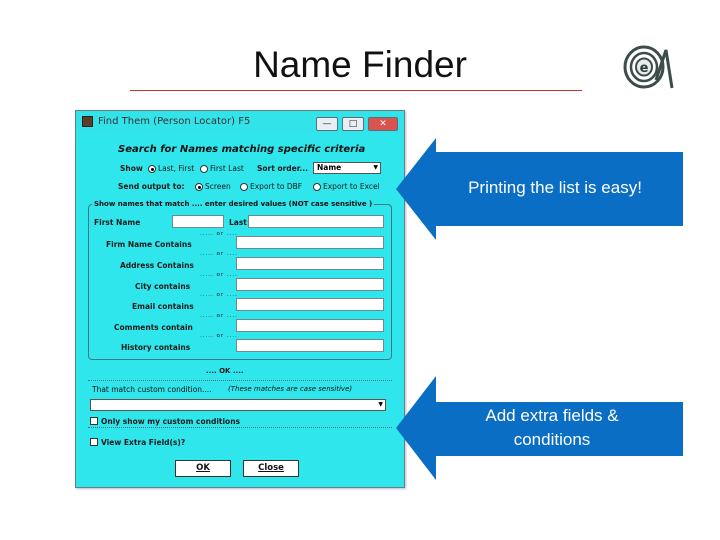 The width and height of the screenshot is (720, 540). What do you see at coordinates (156, 347) in the screenshot?
I see `history-label: History contains` at bounding box center [156, 347].